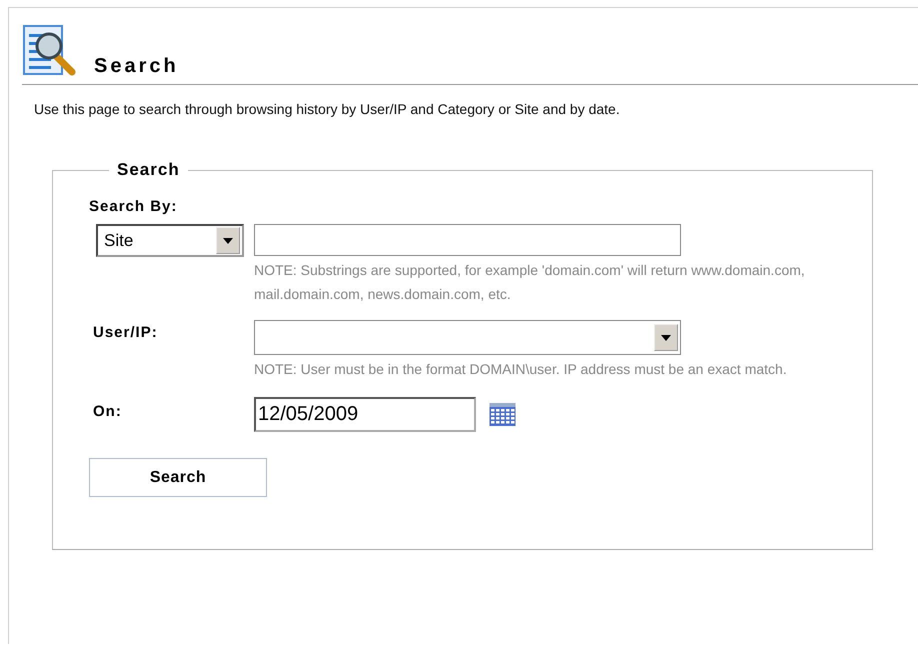 The height and width of the screenshot is (645, 918). I want to click on fieldset-legend: Search, so click(148, 170).